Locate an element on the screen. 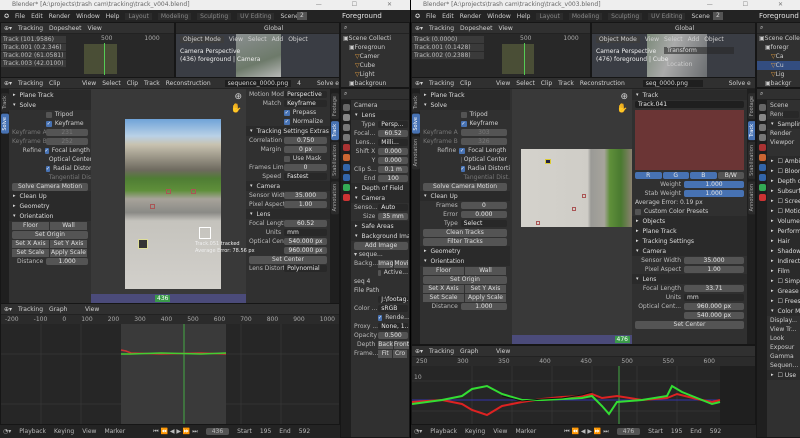 The height and width of the screenshot is (438, 800). section-performa: ▸Performa is located at coordinates (783, 231).